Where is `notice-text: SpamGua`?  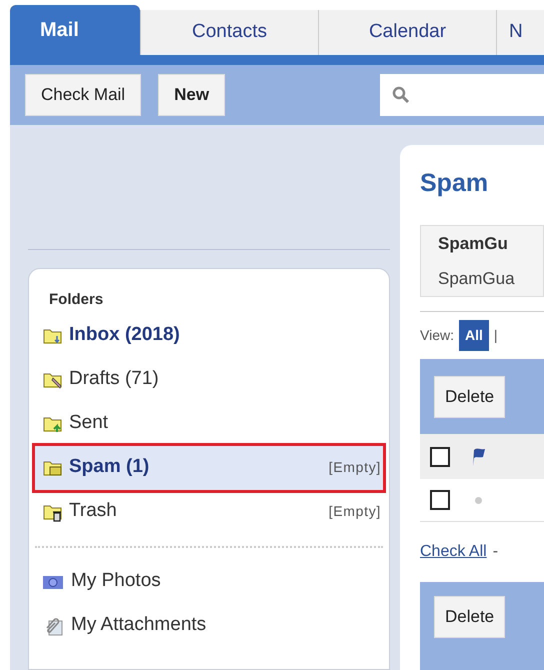 notice-text: SpamGua is located at coordinates (477, 279).